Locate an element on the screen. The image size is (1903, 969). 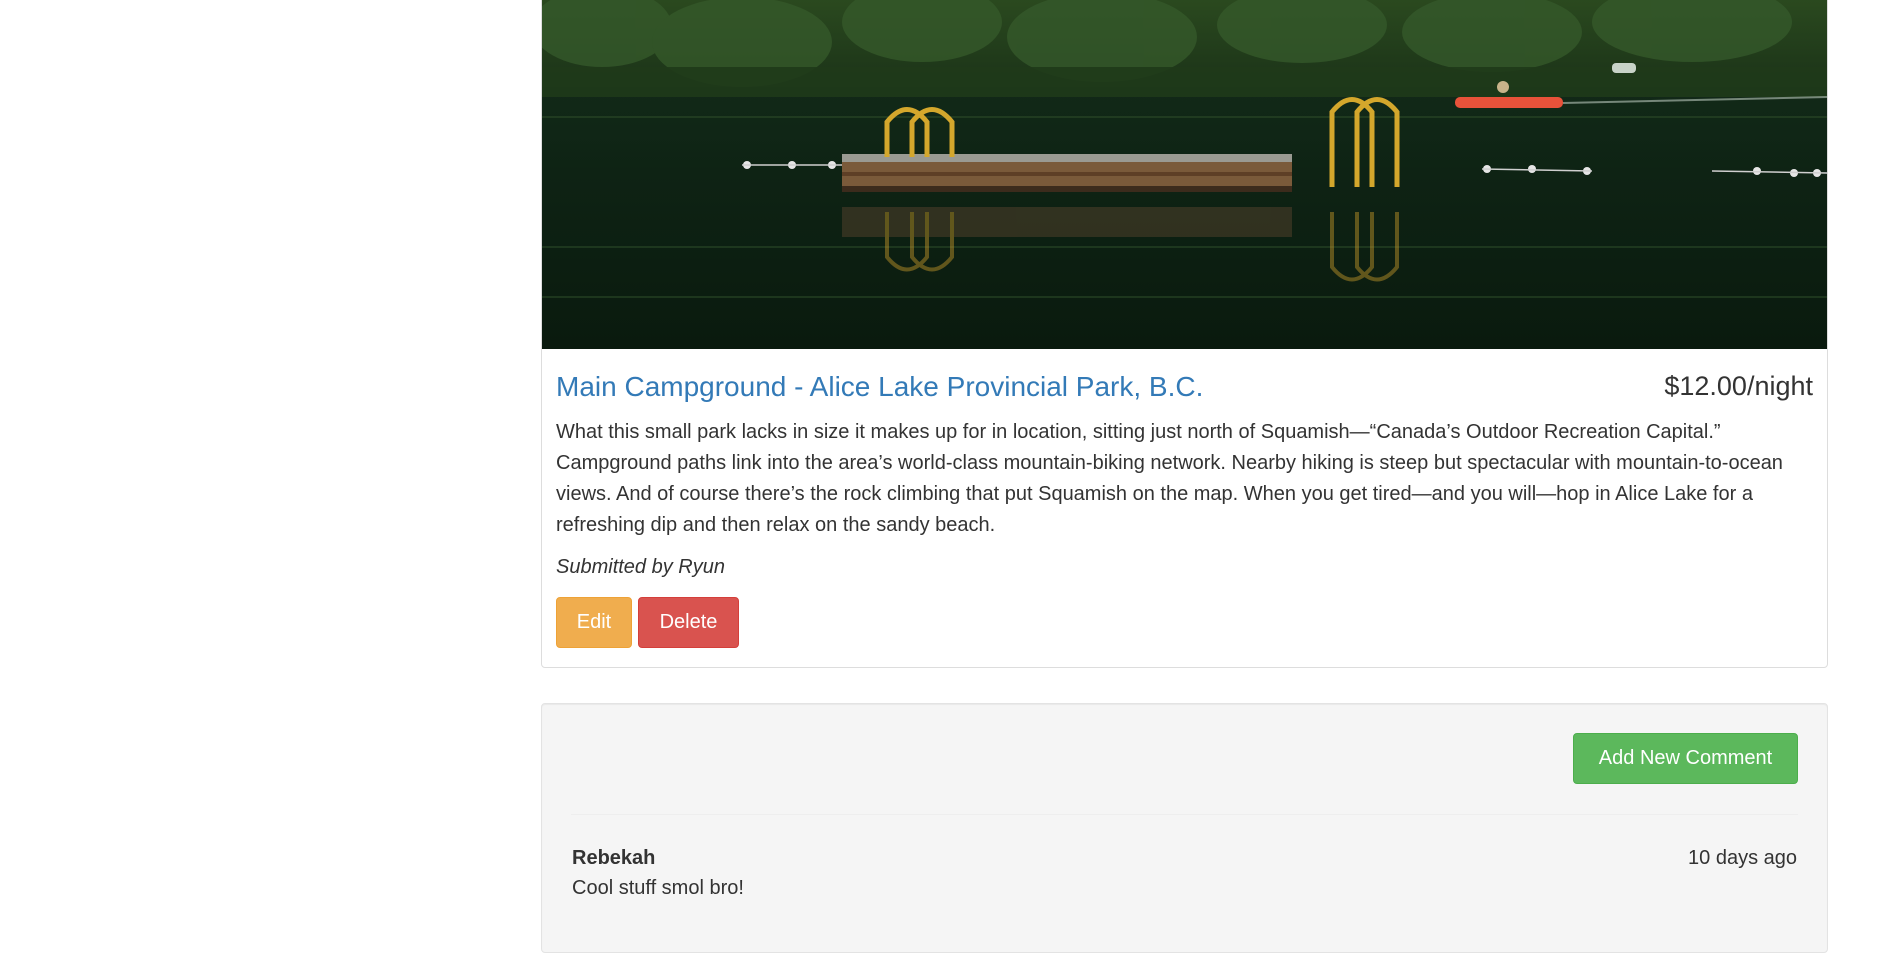
add-comment-button: Add New Comment is located at coordinates (1685, 758).